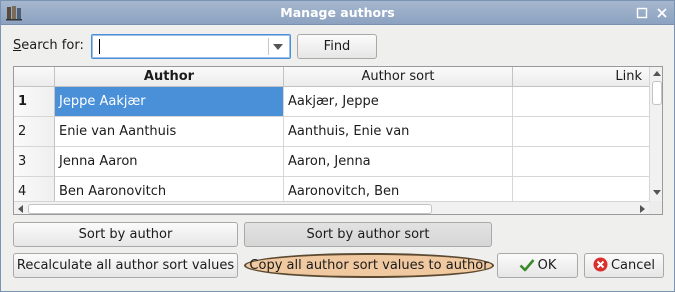 Image resolution: width=675 pixels, height=292 pixels. Describe the element at coordinates (368, 234) in the screenshot. I see `sort-by-author-sort-button: Sort by author sort` at that location.